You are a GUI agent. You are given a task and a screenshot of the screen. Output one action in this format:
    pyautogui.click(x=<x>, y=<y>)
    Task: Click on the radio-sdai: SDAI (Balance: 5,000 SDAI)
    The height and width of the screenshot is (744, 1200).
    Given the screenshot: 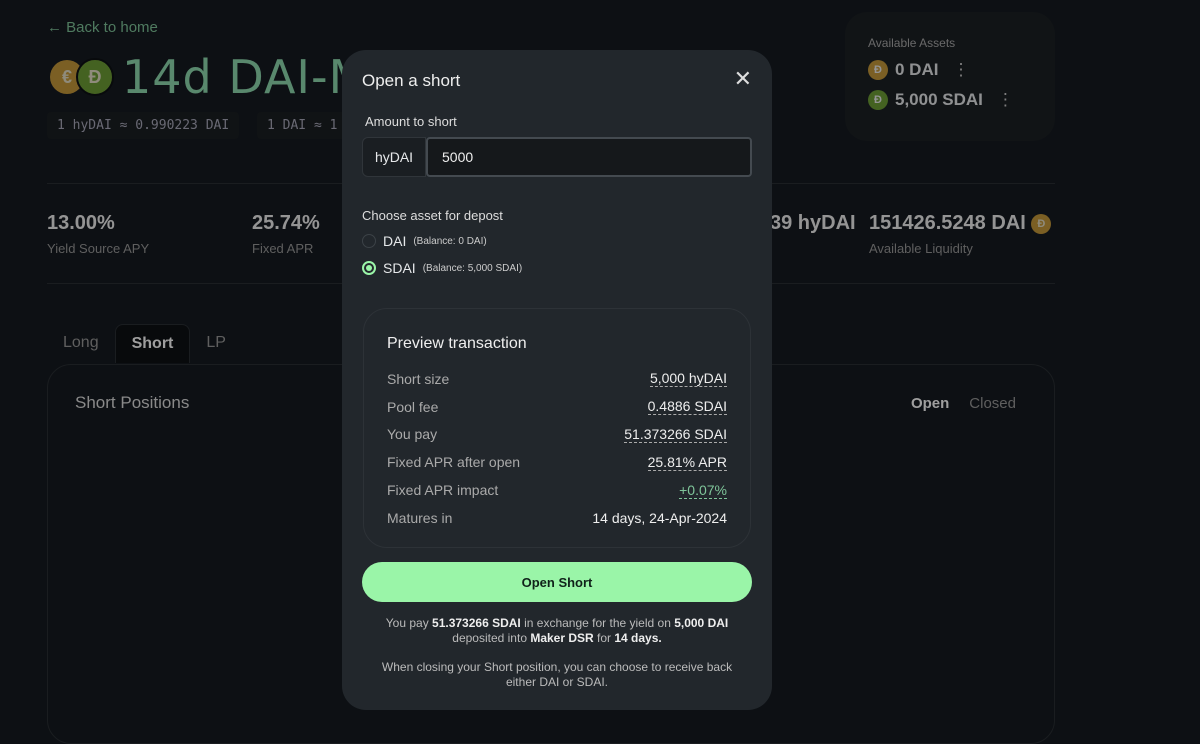 What is the action you would take?
    pyautogui.click(x=442, y=268)
    